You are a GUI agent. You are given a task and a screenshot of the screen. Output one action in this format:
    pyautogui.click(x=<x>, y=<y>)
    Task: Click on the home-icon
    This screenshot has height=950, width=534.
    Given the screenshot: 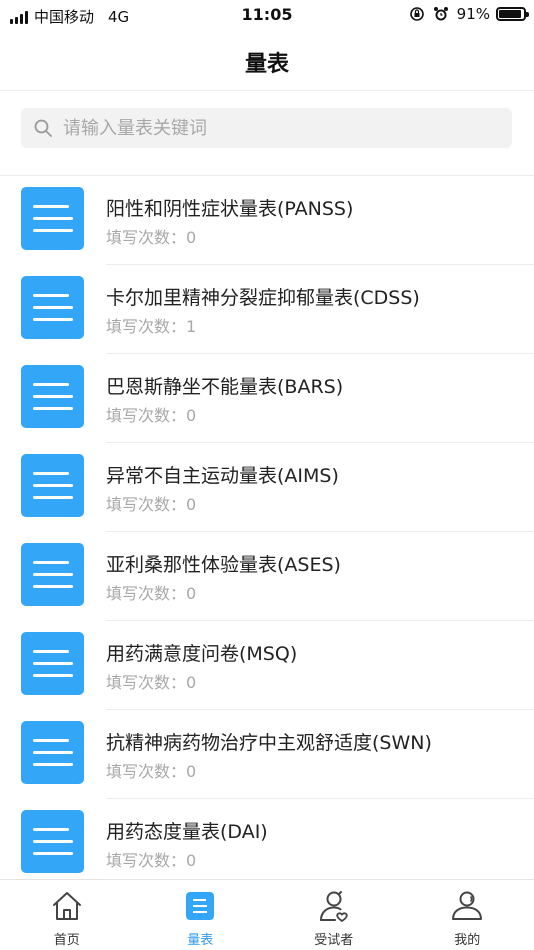 What is the action you would take?
    pyautogui.click(x=66, y=906)
    